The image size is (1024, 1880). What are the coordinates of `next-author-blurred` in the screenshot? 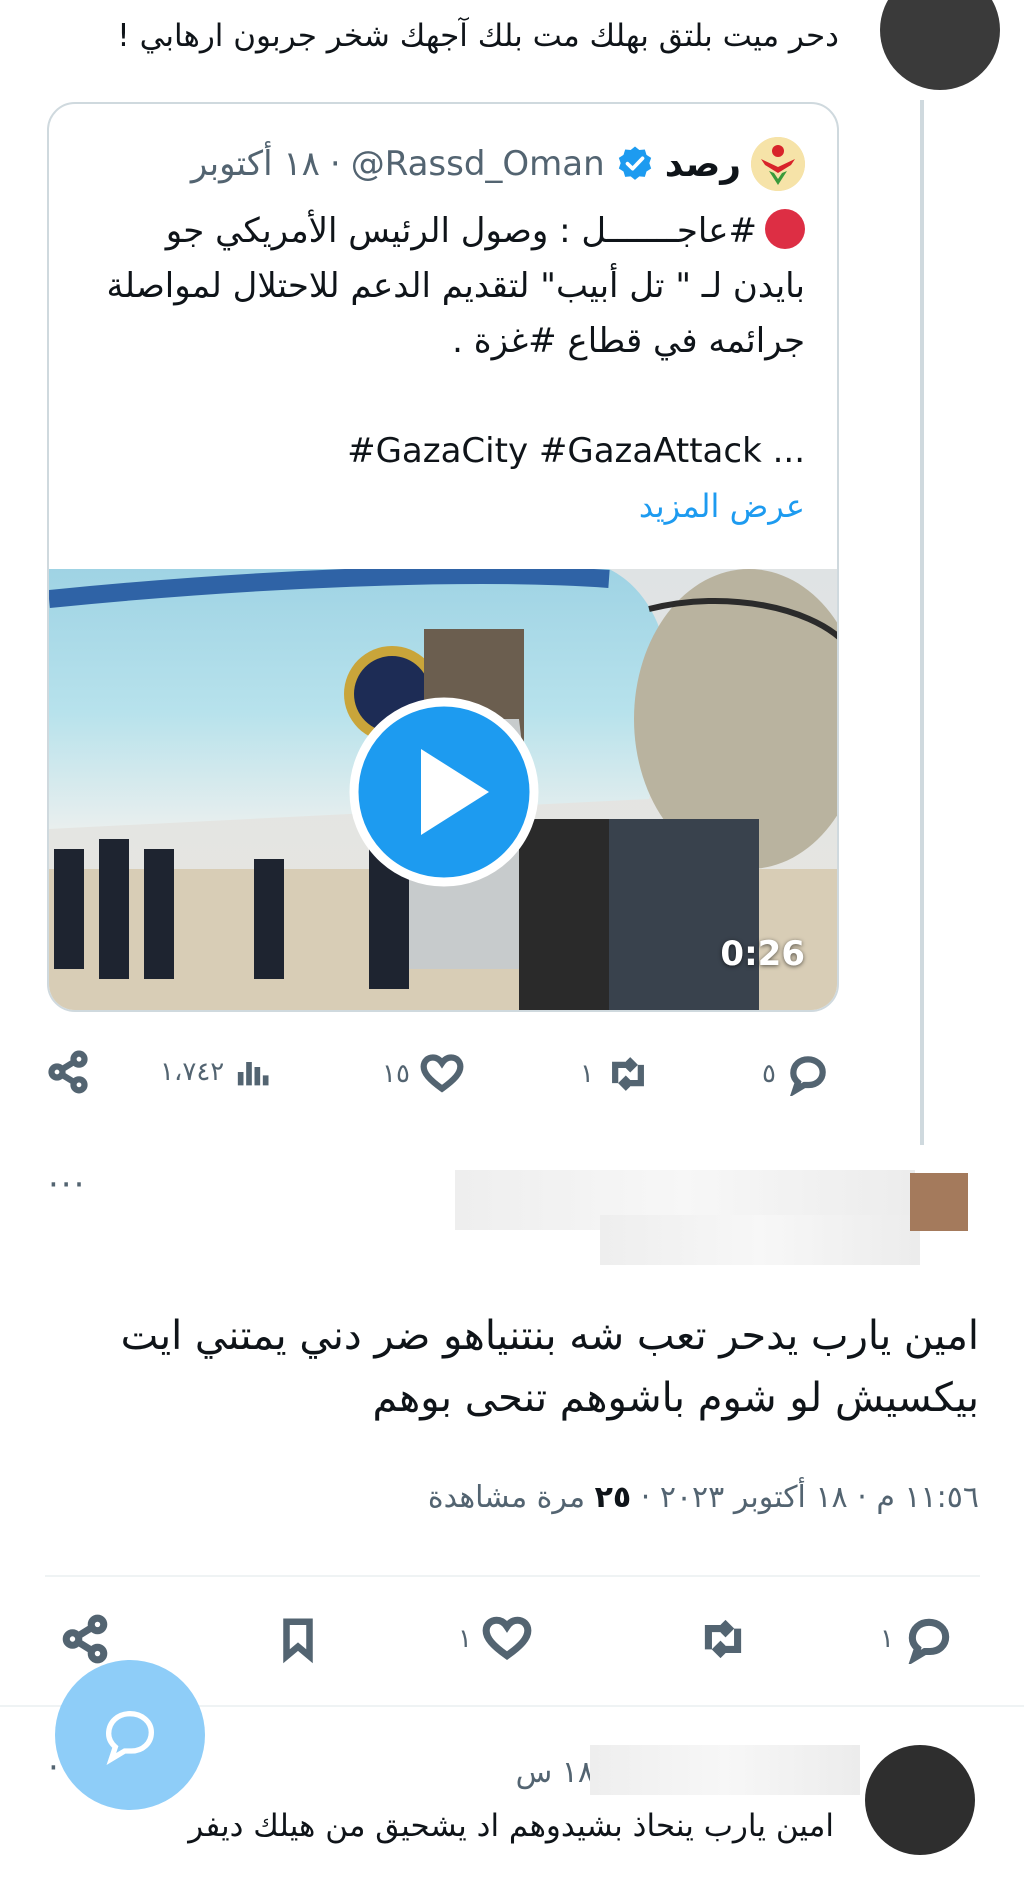 It's located at (725, 1770).